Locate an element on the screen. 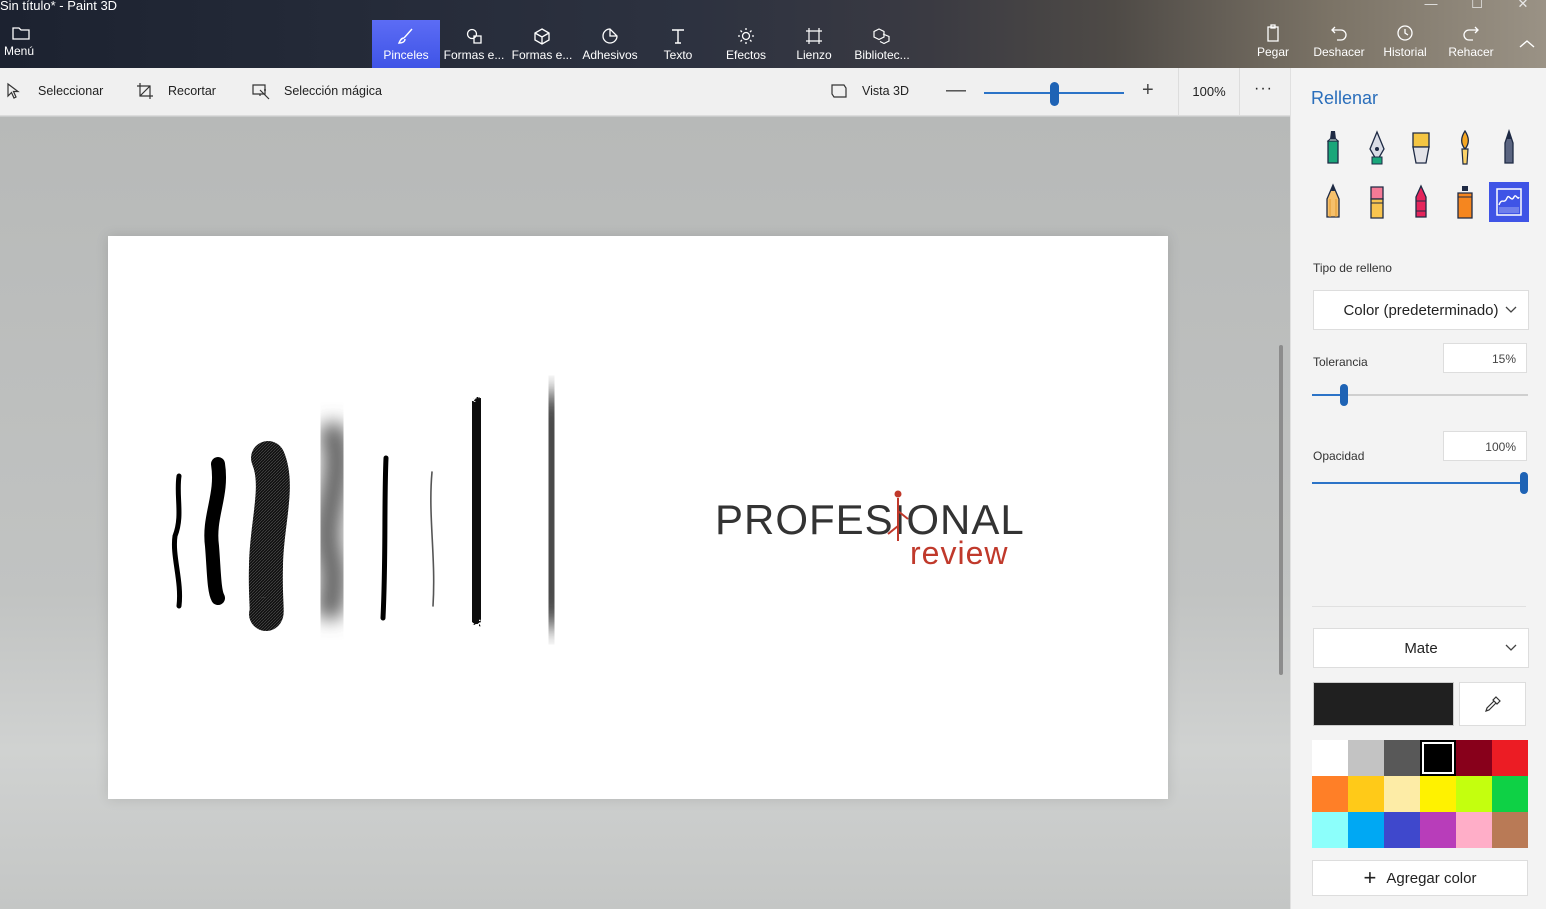 The width and height of the screenshot is (1546, 909). opacity-slider-thumb is located at coordinates (1524, 483).